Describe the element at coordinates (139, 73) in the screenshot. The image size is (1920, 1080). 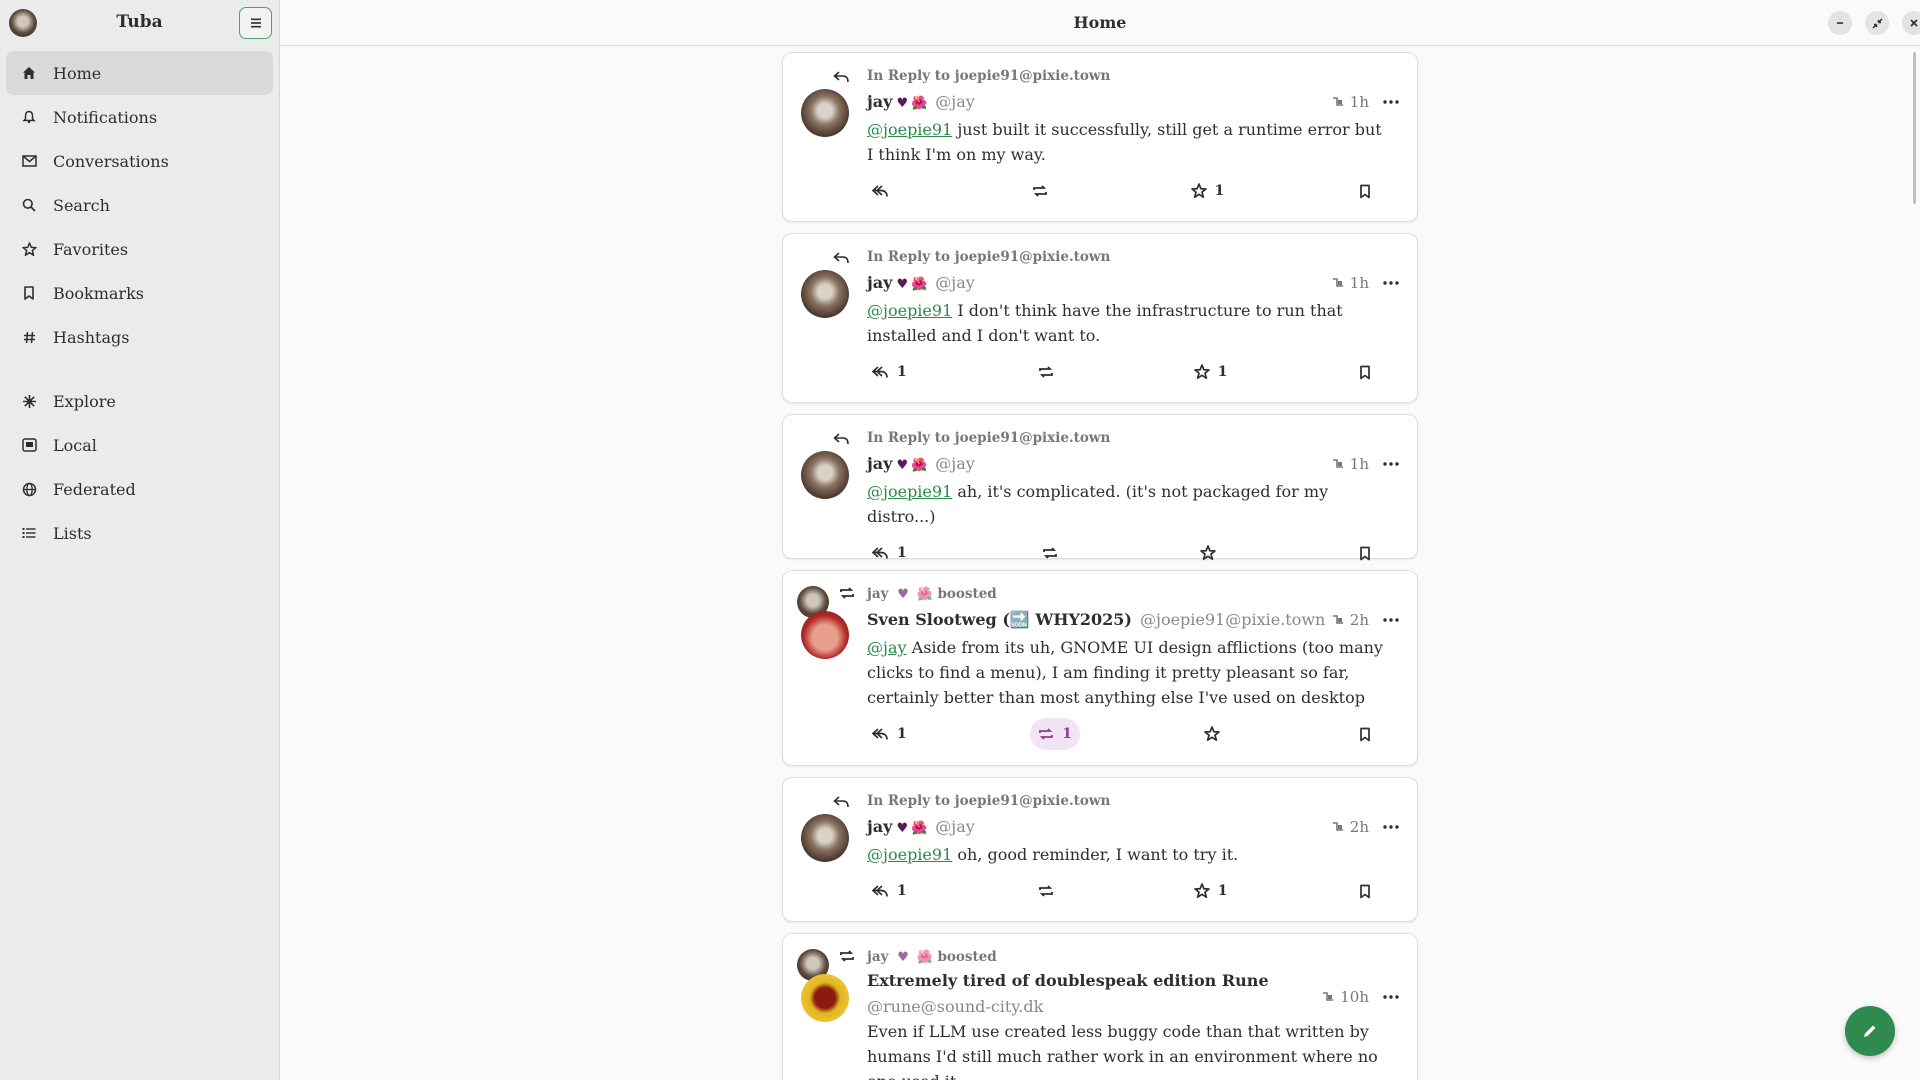
I see `sidebar-item-home: Home` at that location.